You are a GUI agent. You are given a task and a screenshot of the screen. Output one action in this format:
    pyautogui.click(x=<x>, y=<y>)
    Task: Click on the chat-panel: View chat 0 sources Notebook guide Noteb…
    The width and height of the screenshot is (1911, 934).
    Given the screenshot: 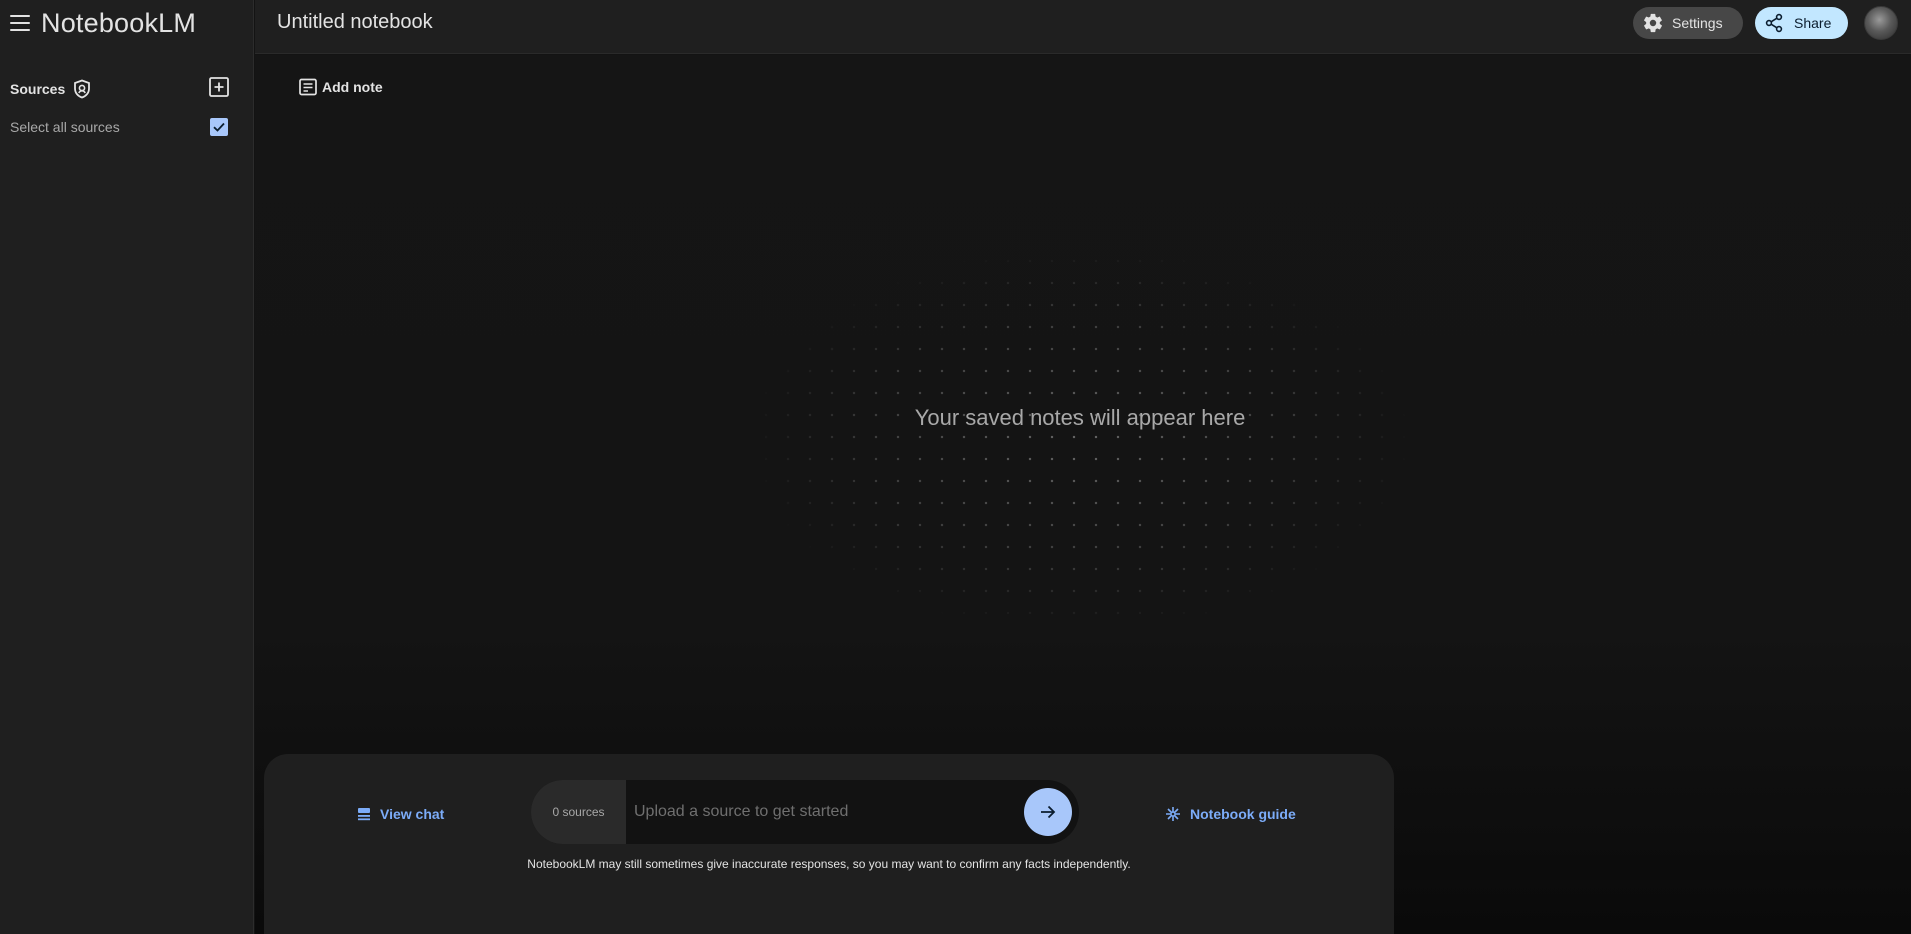 What is the action you would take?
    pyautogui.click(x=829, y=844)
    